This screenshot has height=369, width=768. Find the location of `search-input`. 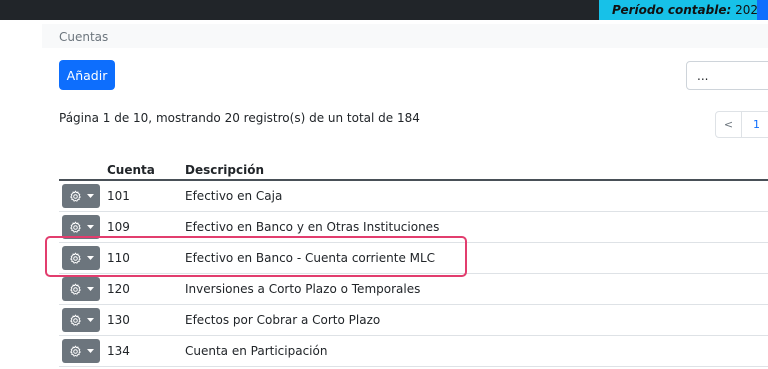

search-input is located at coordinates (727, 75).